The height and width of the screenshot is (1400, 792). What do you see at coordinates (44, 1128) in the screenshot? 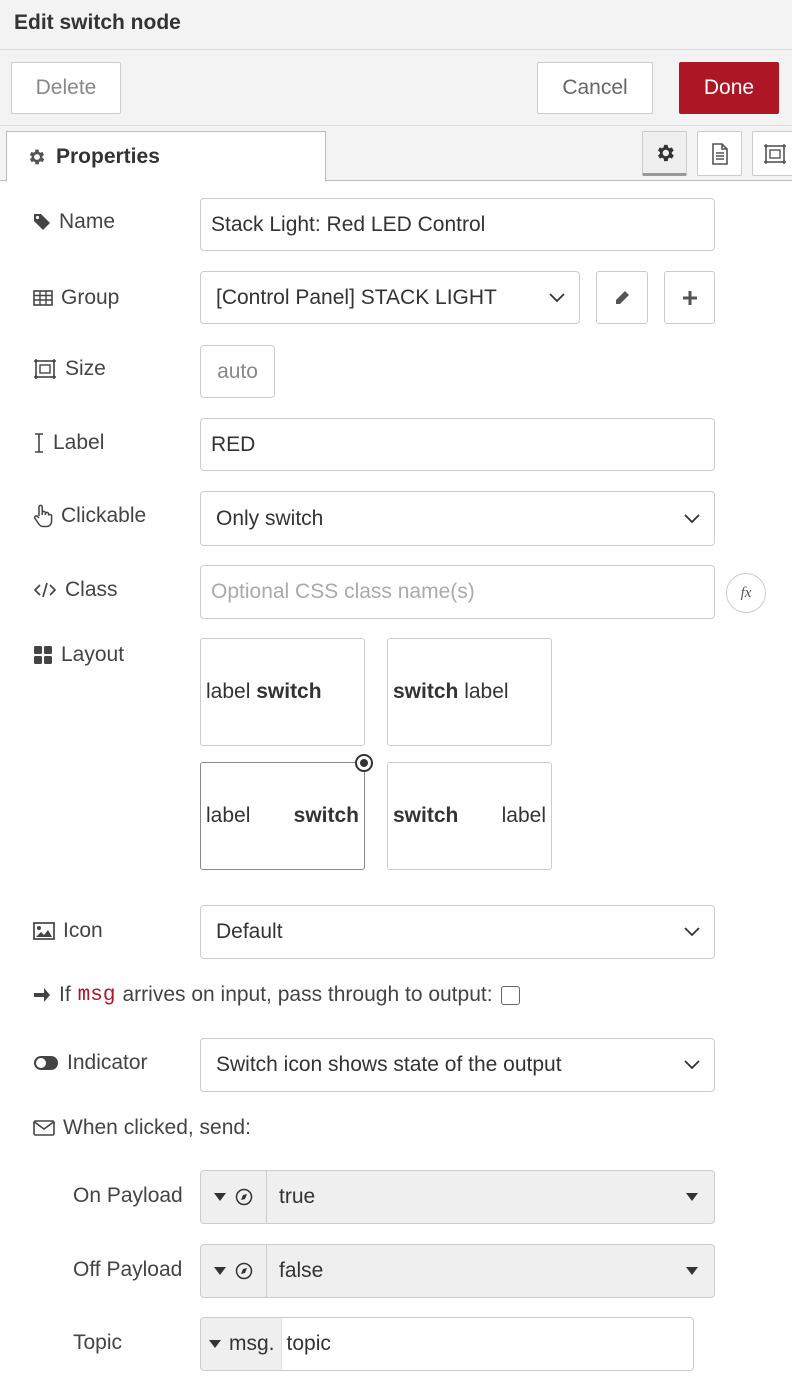
I see `envelope-icon` at bounding box center [44, 1128].